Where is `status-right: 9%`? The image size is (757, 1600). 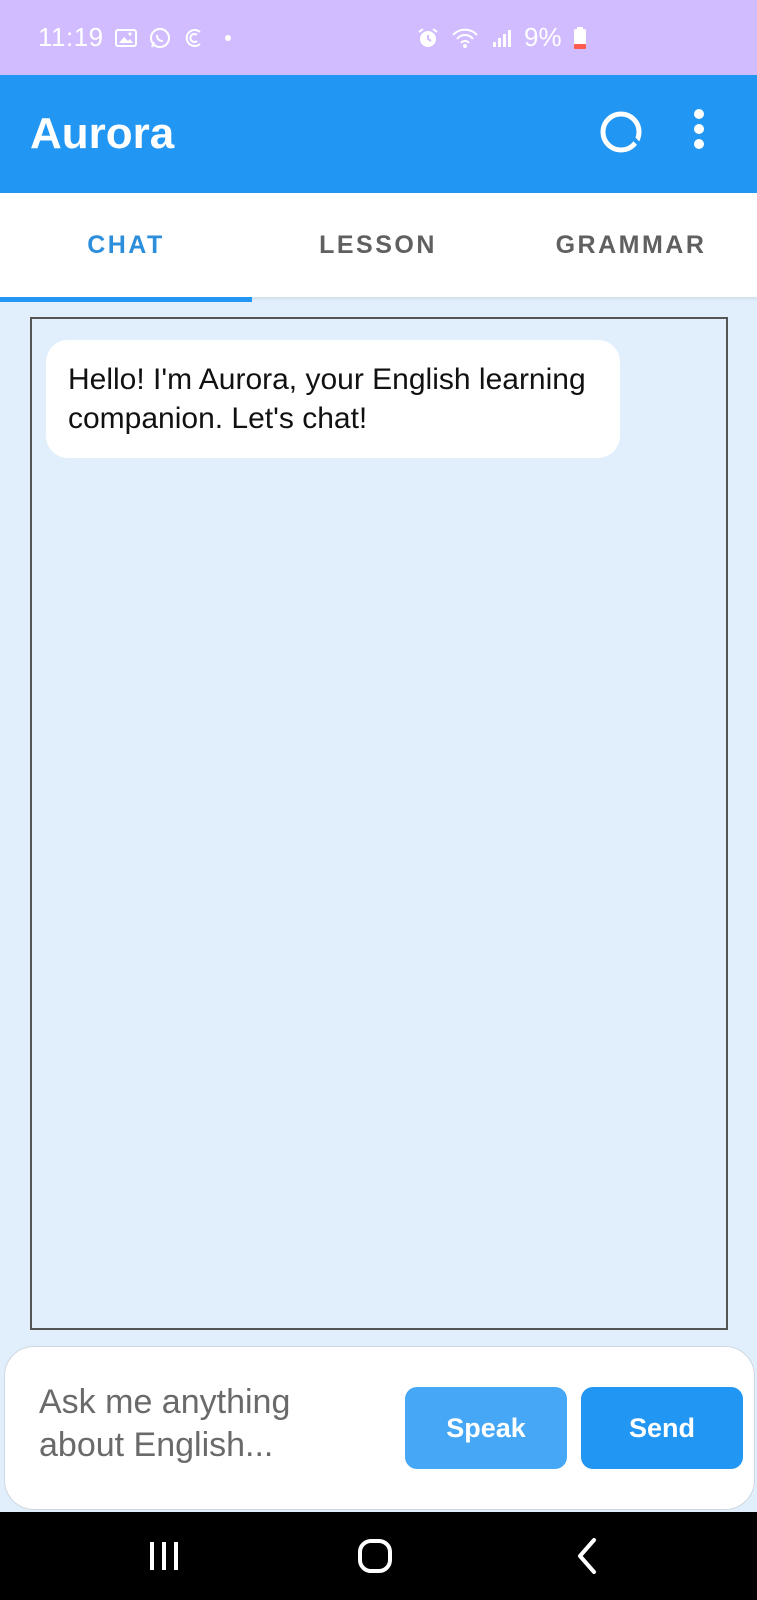
status-right: 9% is located at coordinates (502, 37).